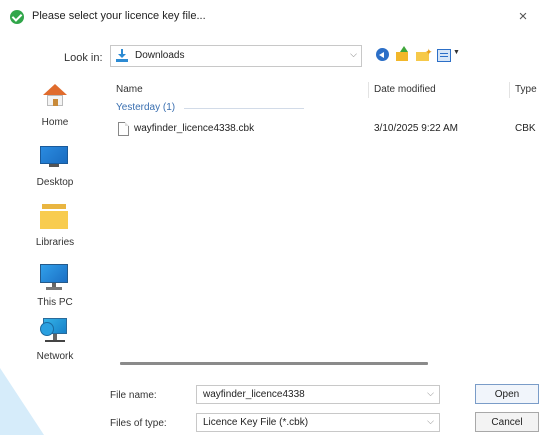 The image size is (542, 435). Describe the element at coordinates (55, 96) in the screenshot. I see `home-icon` at that location.